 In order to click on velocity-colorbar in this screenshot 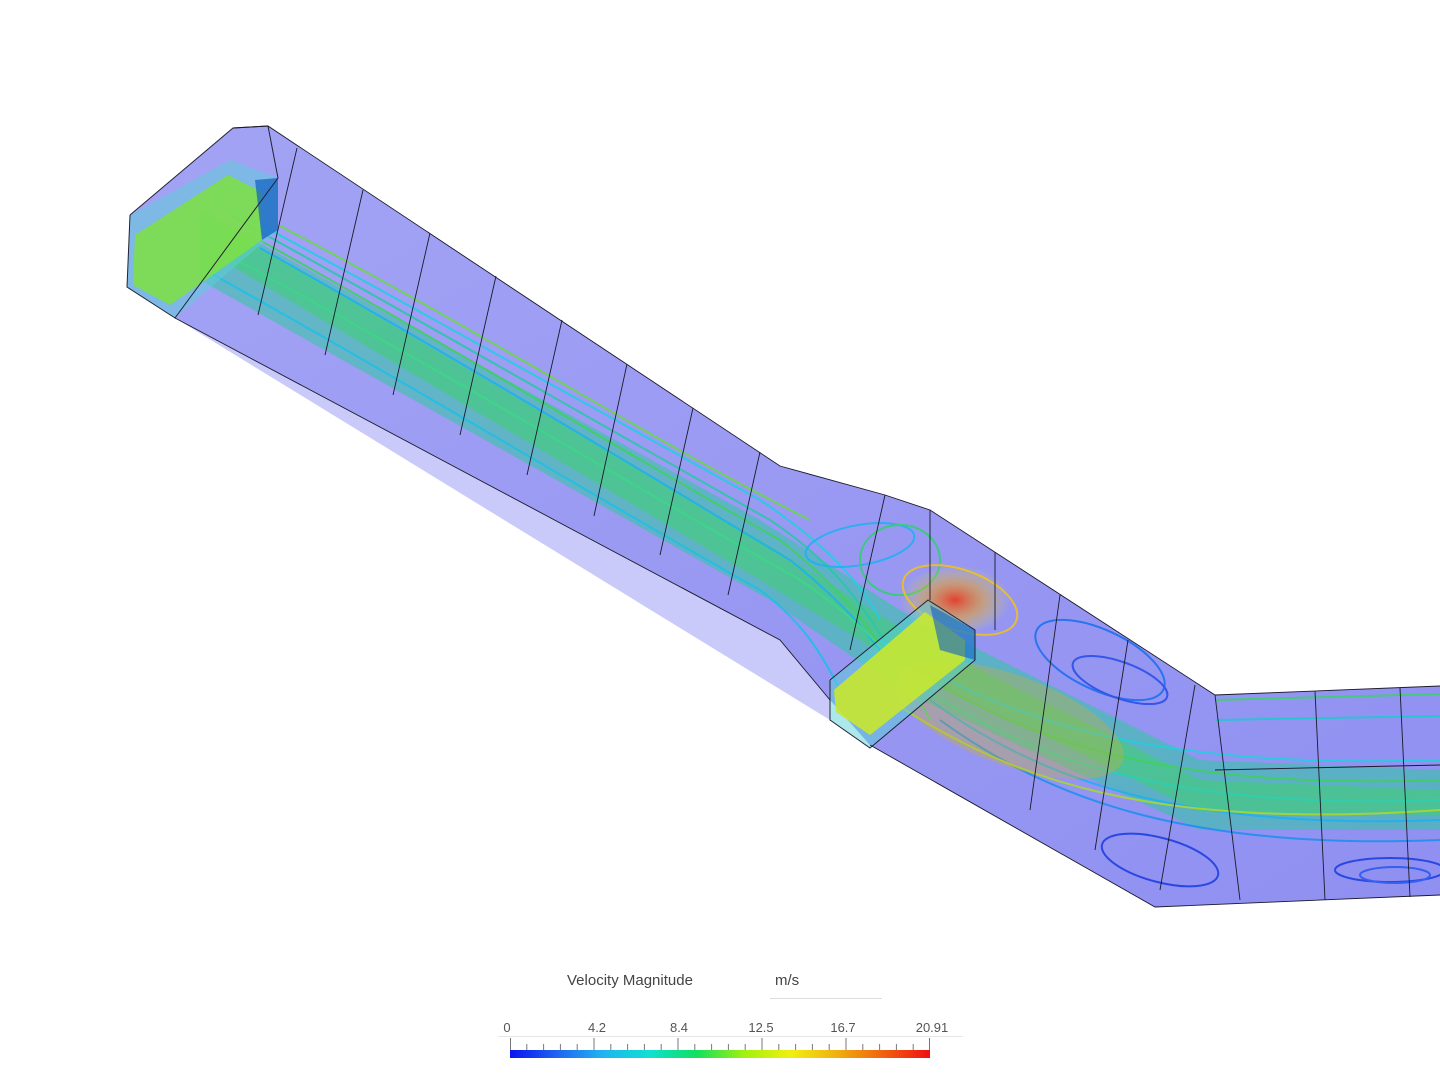, I will do `click(720, 1048)`.